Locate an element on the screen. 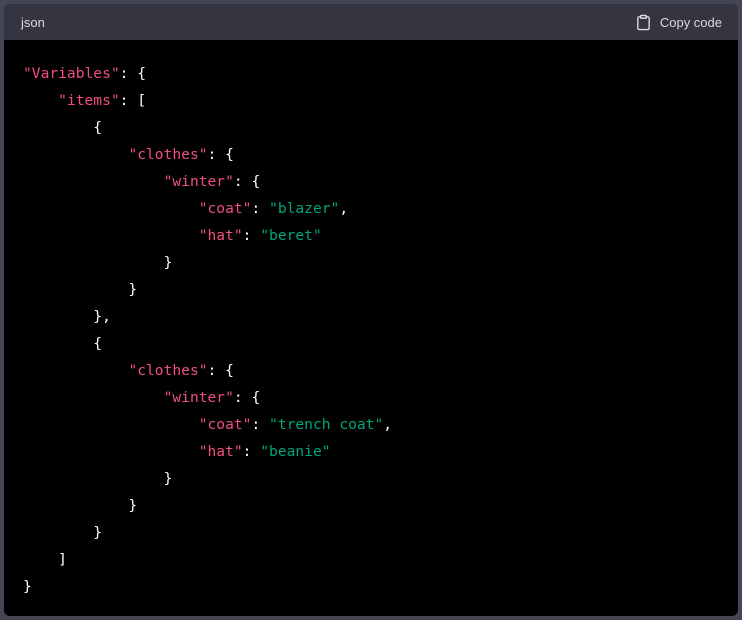 This screenshot has width=742, height=620. json-punctuation: }, is located at coordinates (67, 316).